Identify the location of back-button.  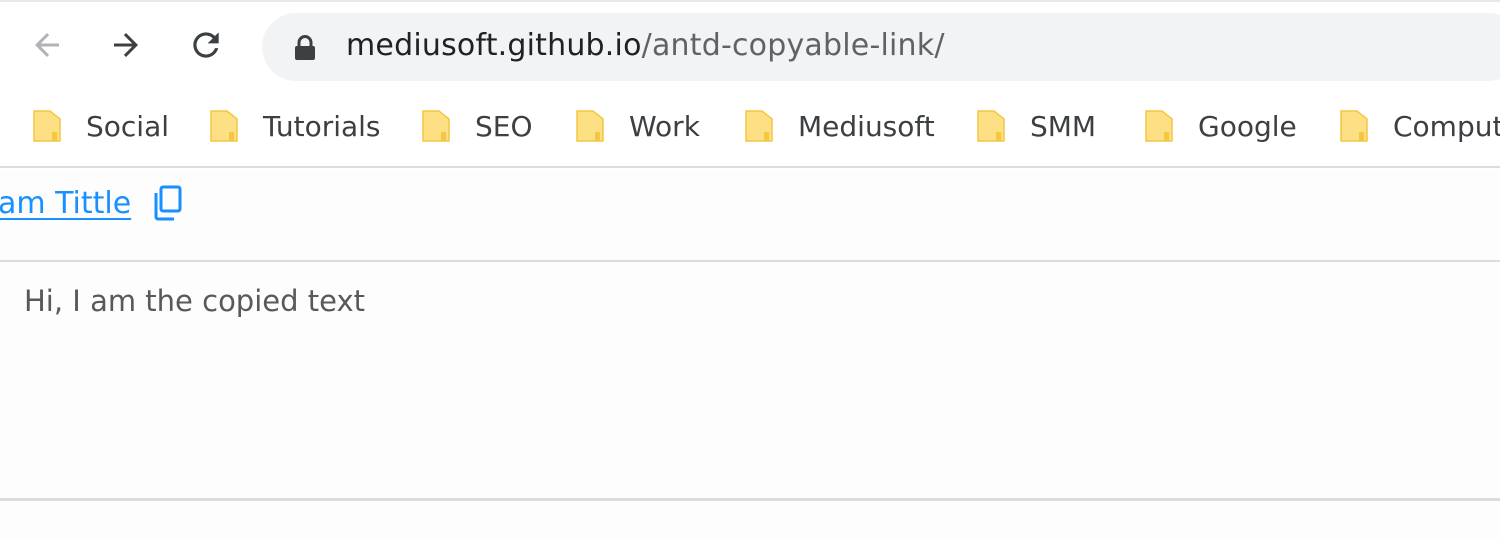
(47, 45).